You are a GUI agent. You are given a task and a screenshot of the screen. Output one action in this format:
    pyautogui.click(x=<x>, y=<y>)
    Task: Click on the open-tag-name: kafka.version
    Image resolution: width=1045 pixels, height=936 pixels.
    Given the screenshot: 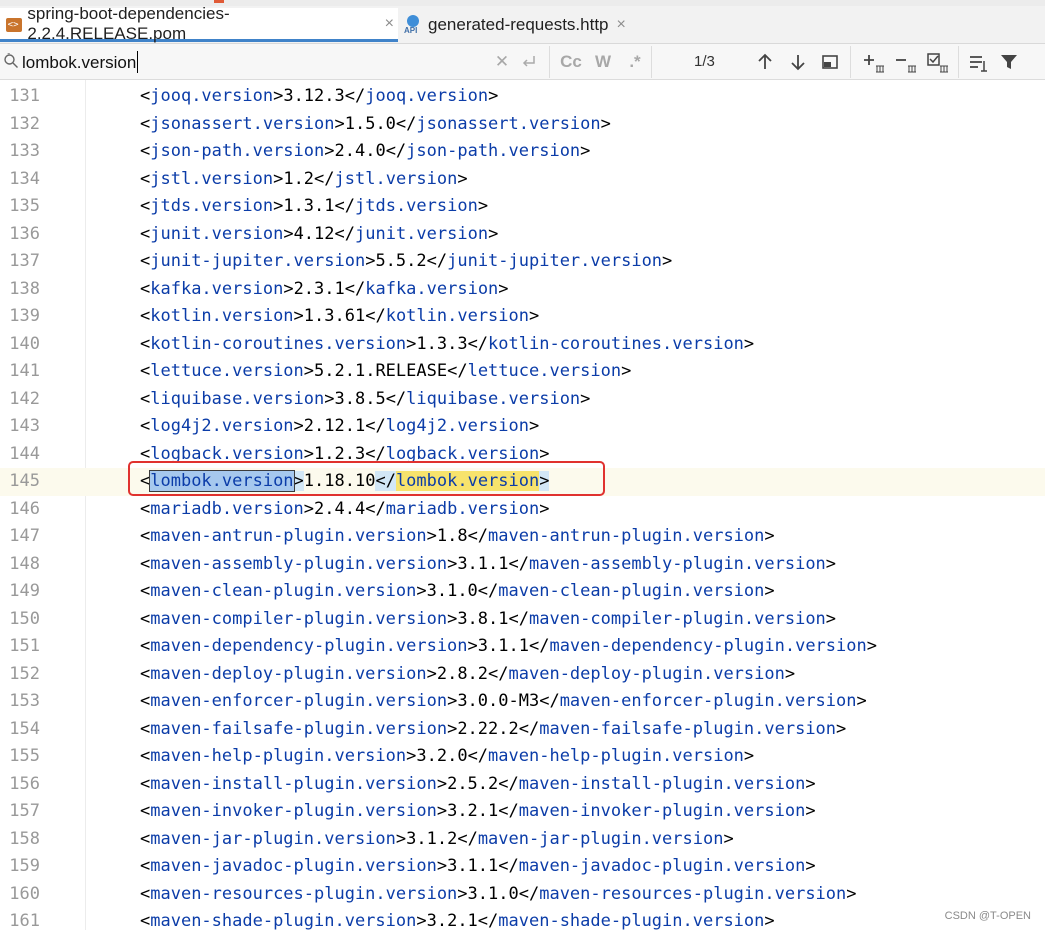 What is the action you would take?
    pyautogui.click(x=217, y=288)
    